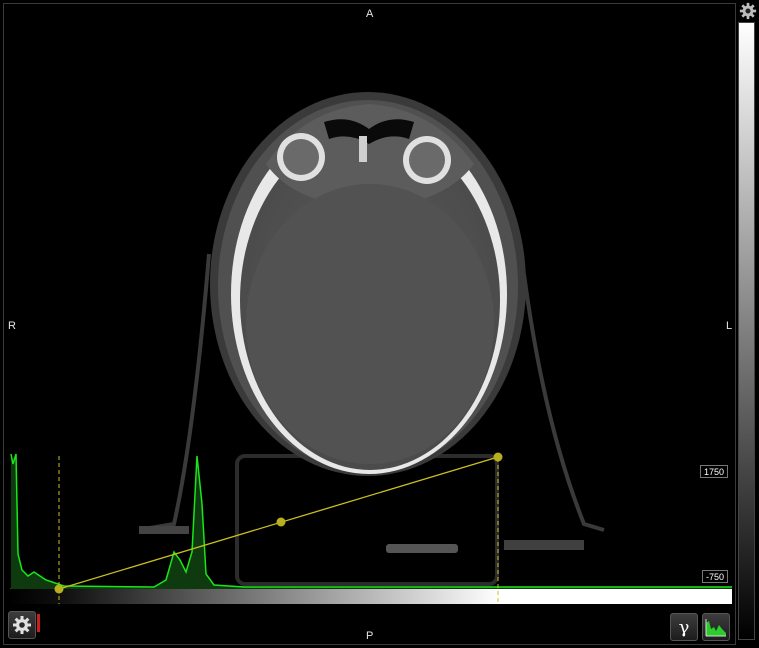  I want to click on gamma-icon: γ, so click(684, 627).